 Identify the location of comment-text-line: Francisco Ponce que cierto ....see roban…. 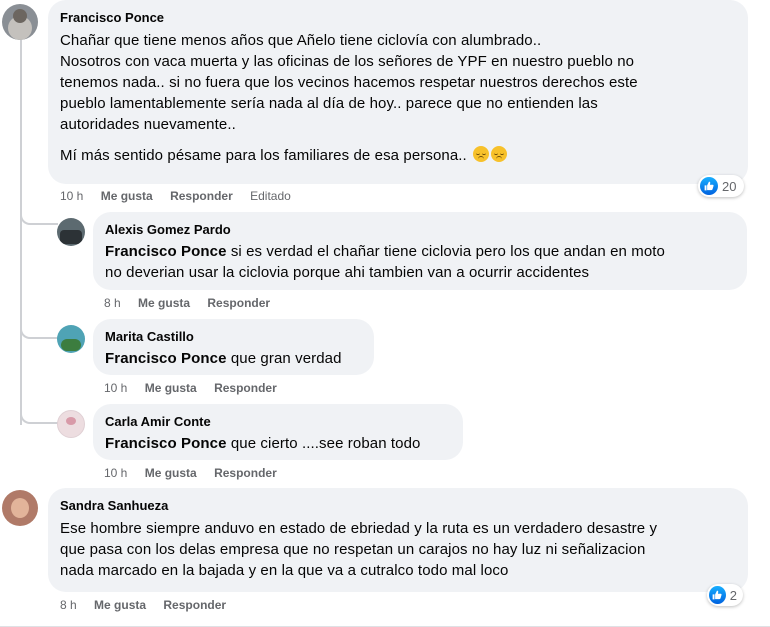
(278, 443).